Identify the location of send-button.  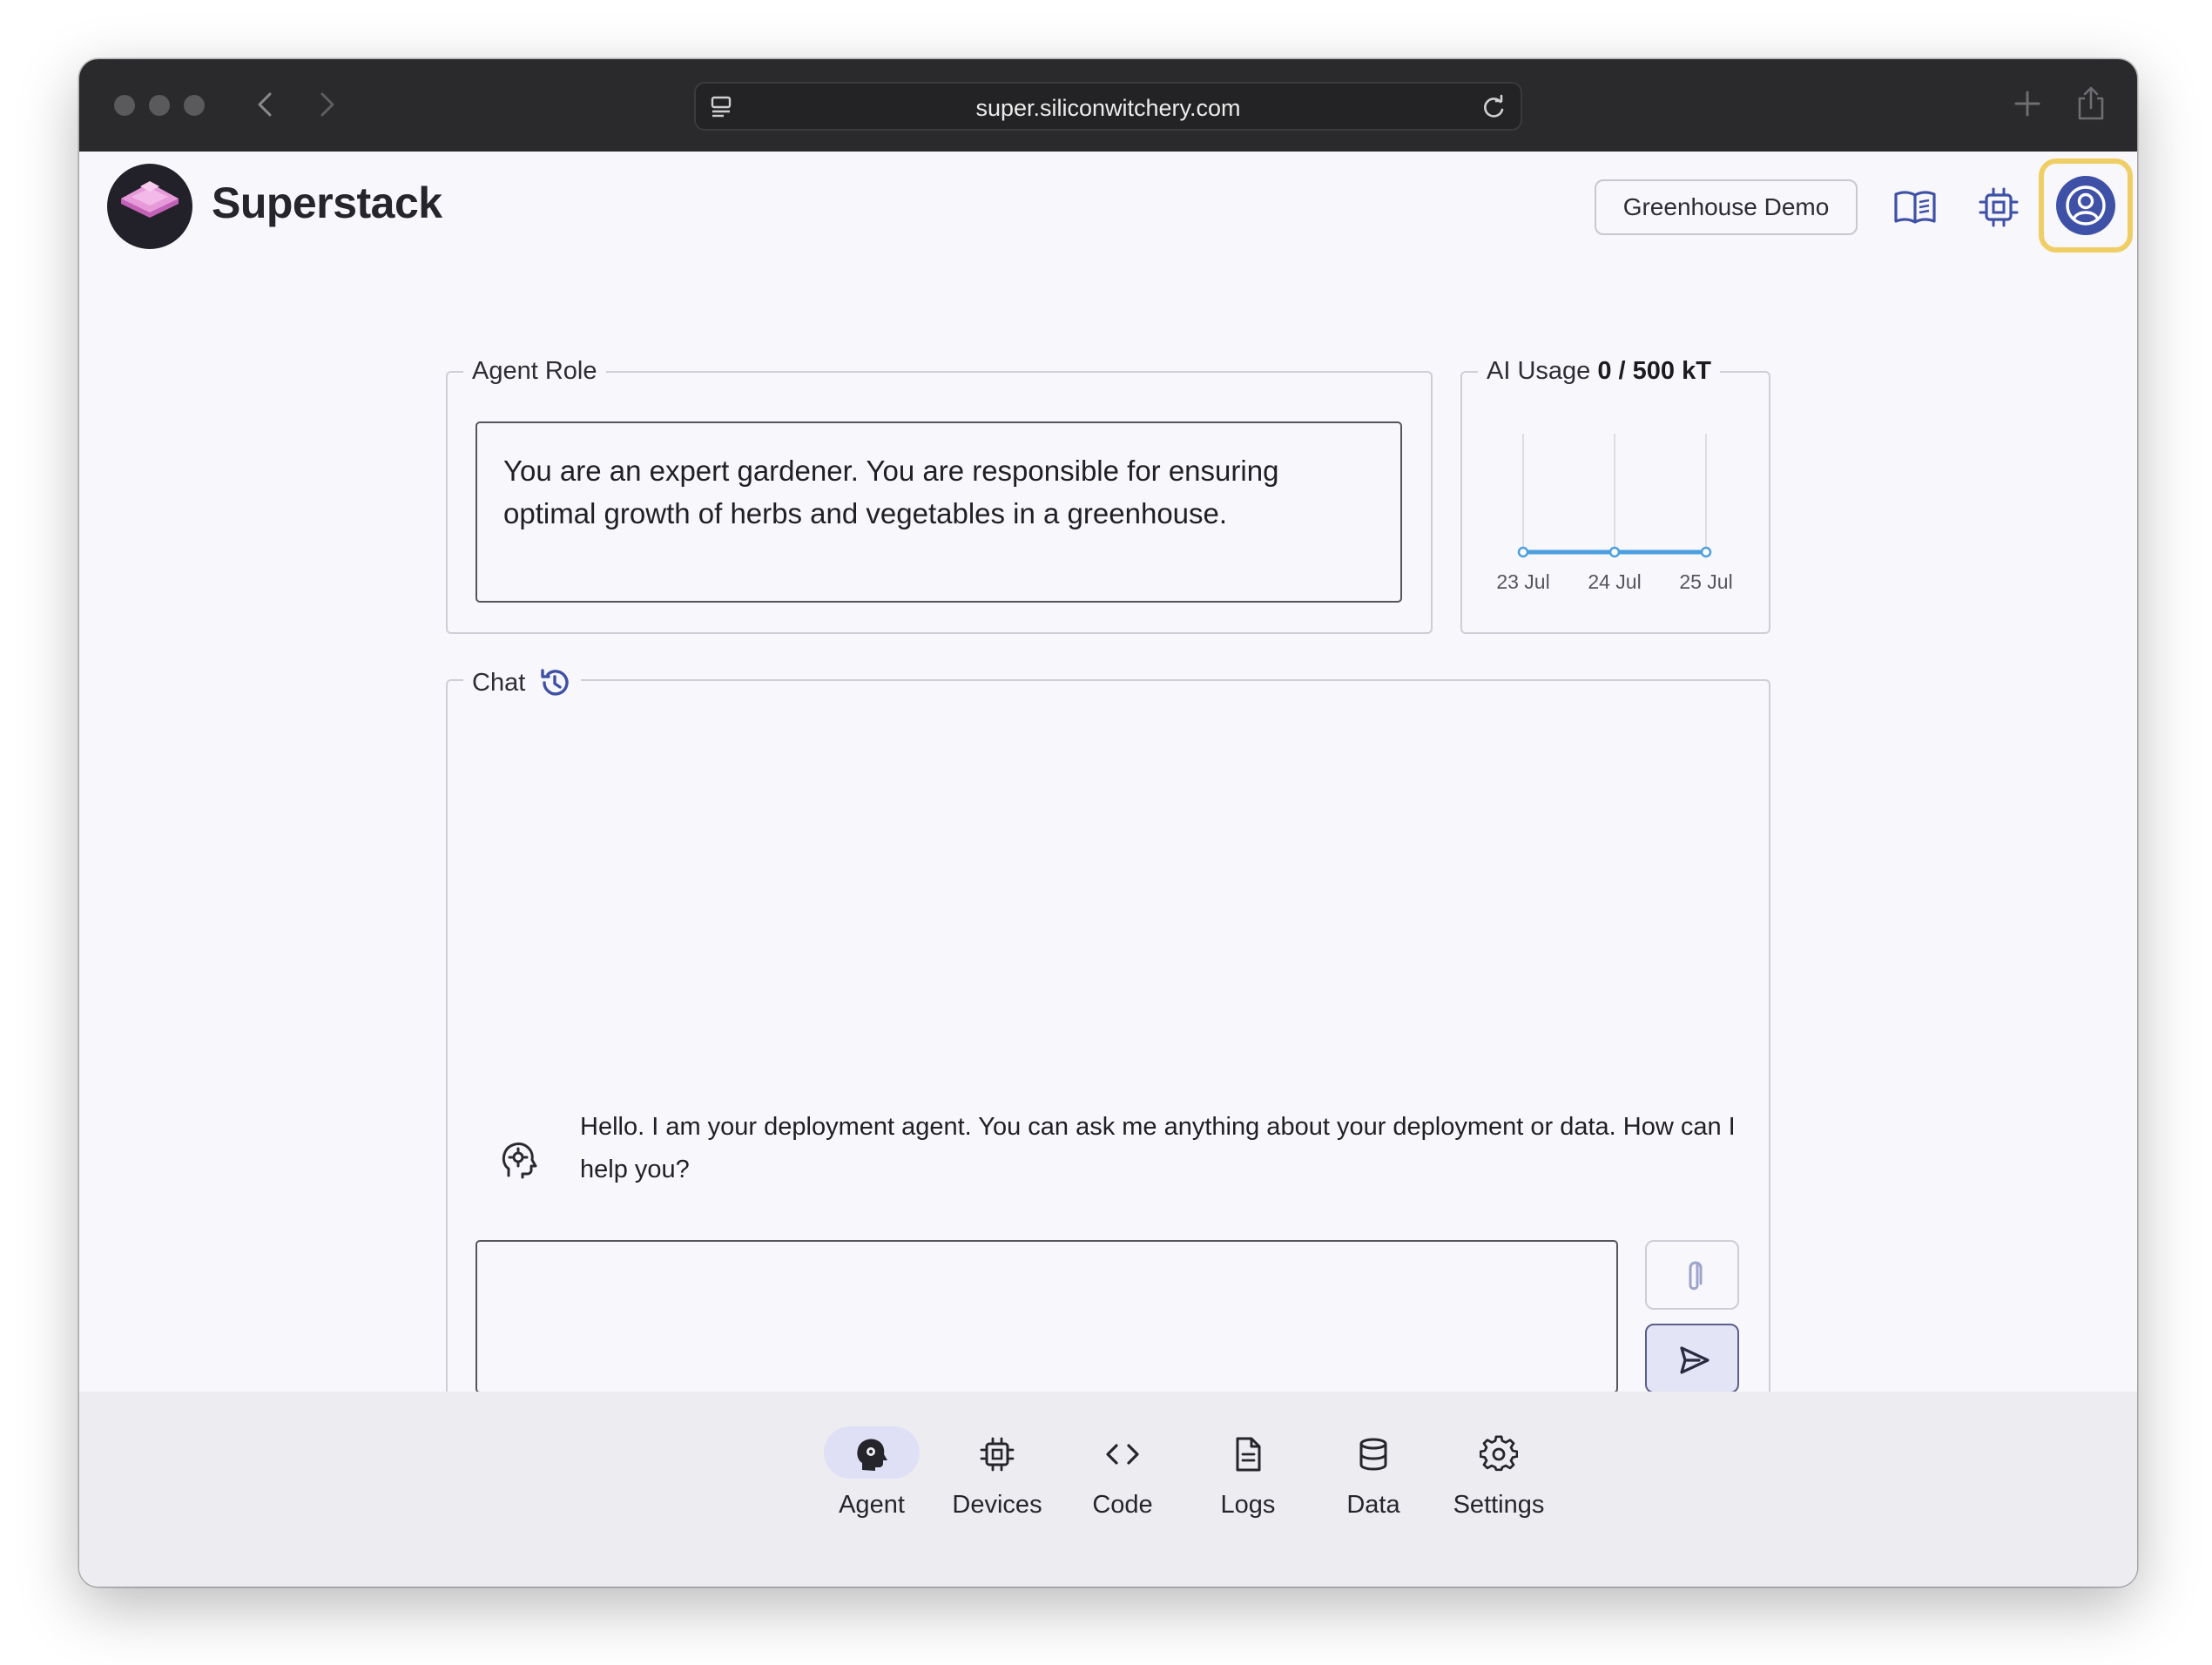
(1692, 1358).